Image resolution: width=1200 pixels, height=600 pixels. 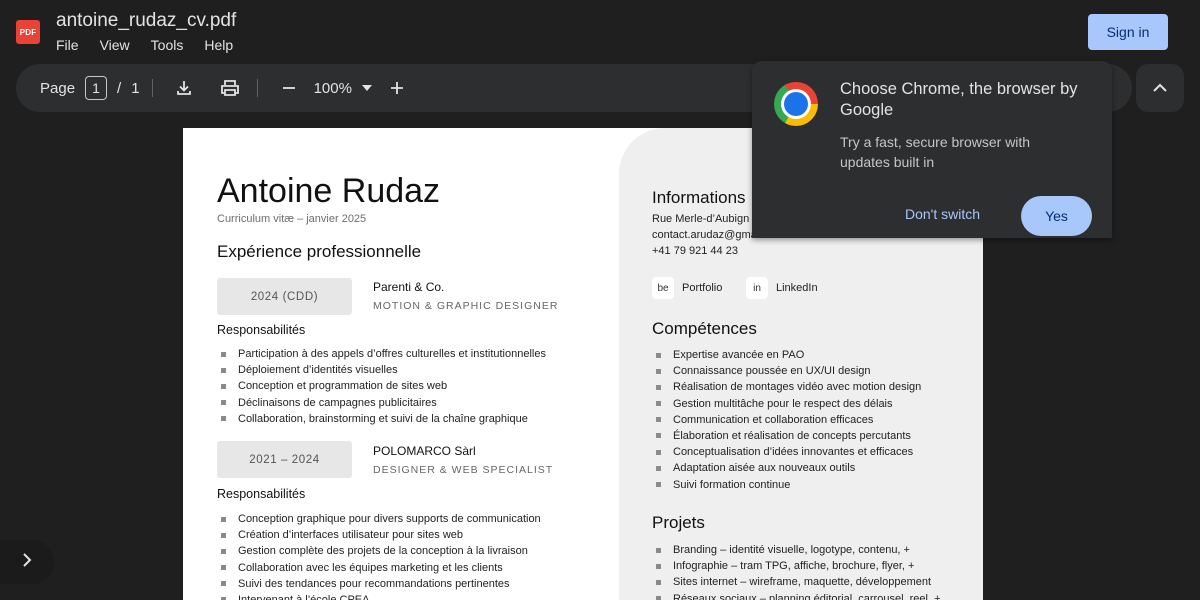 What do you see at coordinates (381, 403) in the screenshot?
I see `list-item: Déclinaisons de campagnes publicitaires` at bounding box center [381, 403].